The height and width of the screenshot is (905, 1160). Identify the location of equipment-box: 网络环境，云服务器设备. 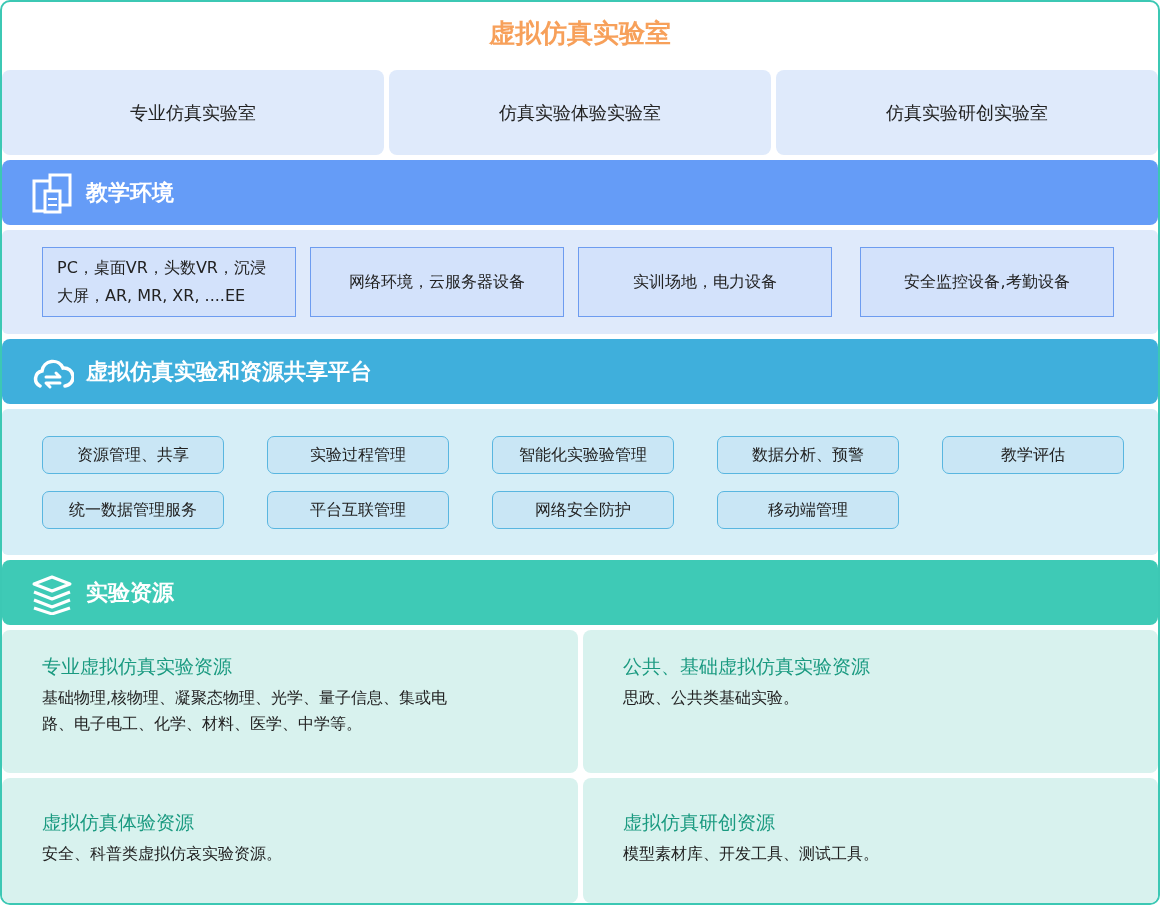
(437, 282).